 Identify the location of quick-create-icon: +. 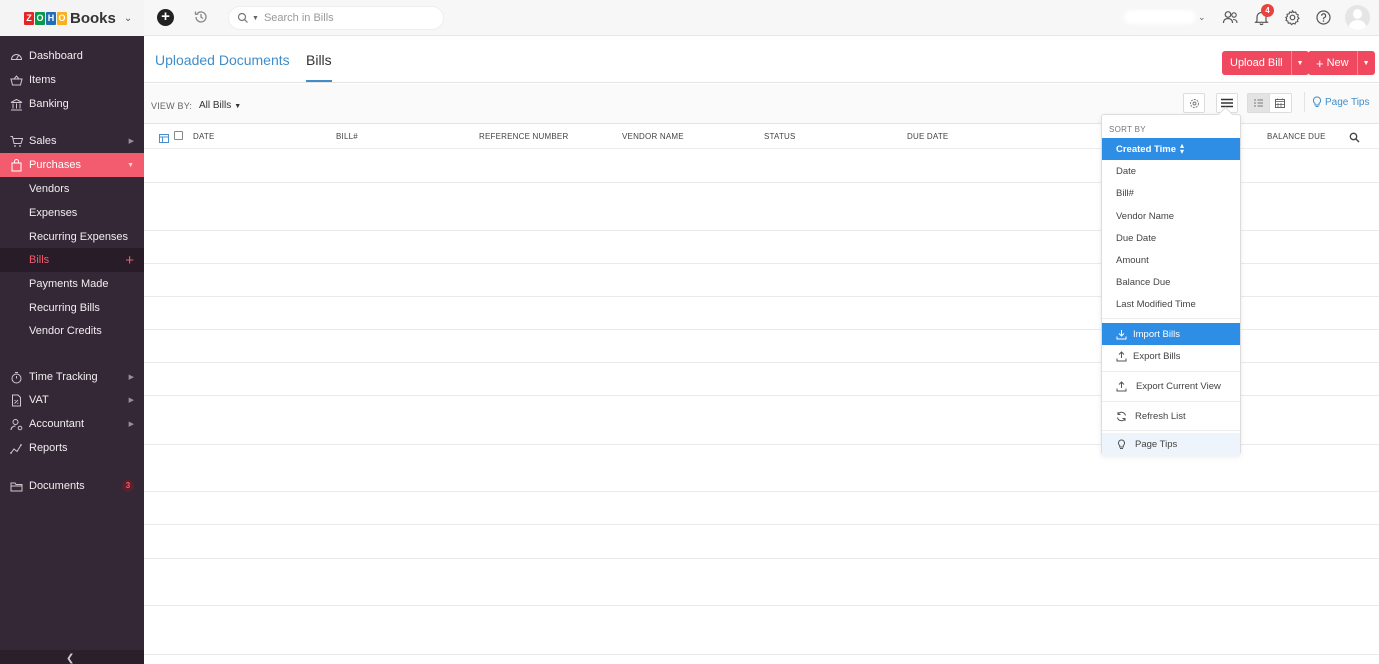
(165, 17).